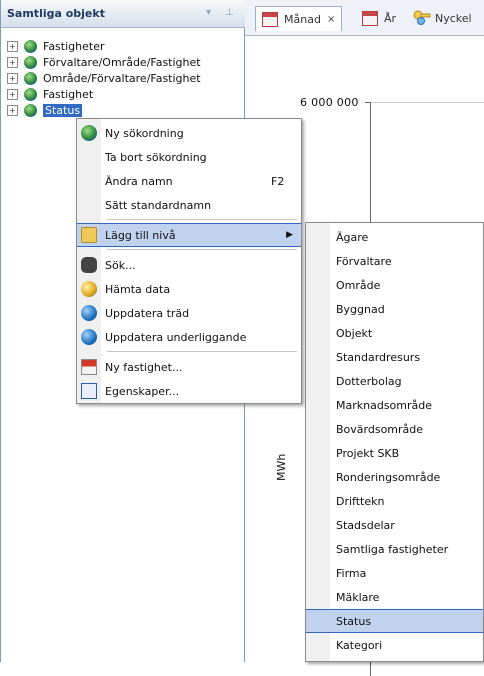 The image size is (484, 676). Describe the element at coordinates (394, 333) in the screenshot. I see `submenu-item-objekt: Objekt` at that location.